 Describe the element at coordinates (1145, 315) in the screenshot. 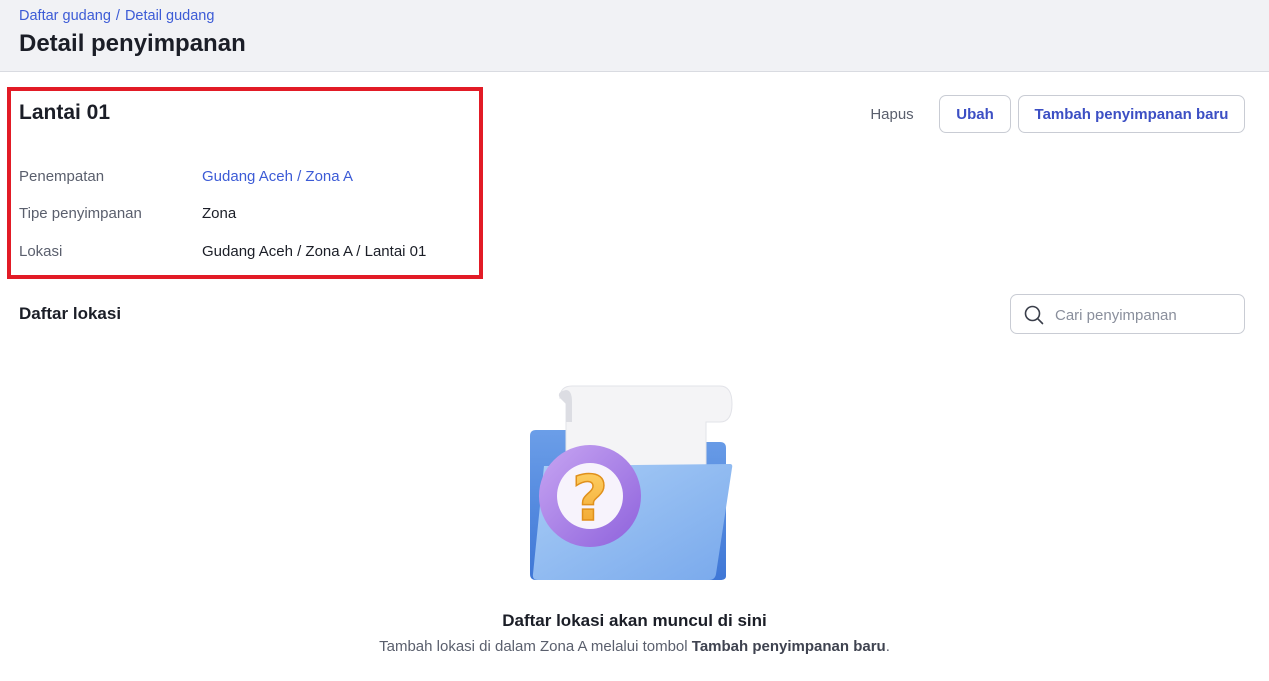

I see `search-input` at that location.